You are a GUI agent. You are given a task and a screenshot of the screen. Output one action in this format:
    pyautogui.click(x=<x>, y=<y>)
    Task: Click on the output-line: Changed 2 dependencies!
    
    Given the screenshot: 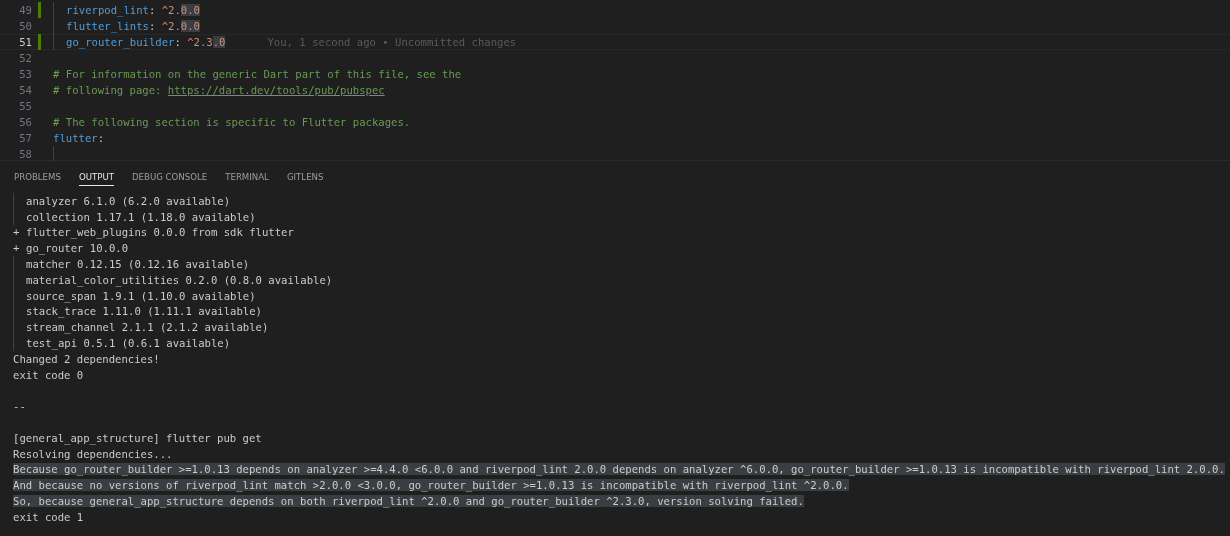 What is the action you would take?
    pyautogui.click(x=86, y=358)
    